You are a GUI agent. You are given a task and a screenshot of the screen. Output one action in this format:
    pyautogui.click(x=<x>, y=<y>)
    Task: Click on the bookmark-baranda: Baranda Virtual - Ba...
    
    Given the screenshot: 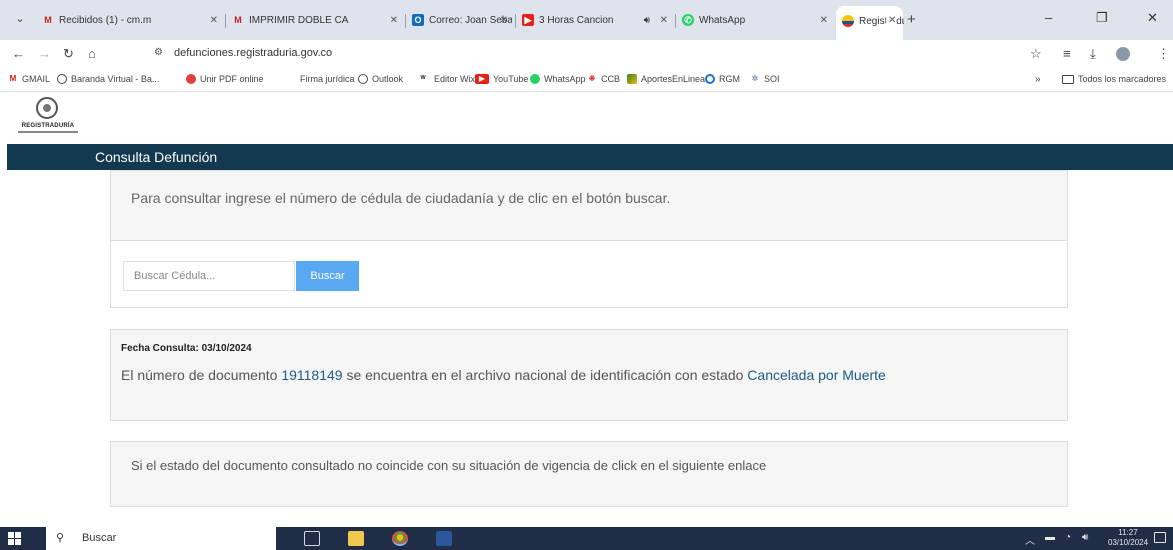 What is the action you would take?
    pyautogui.click(x=108, y=79)
    